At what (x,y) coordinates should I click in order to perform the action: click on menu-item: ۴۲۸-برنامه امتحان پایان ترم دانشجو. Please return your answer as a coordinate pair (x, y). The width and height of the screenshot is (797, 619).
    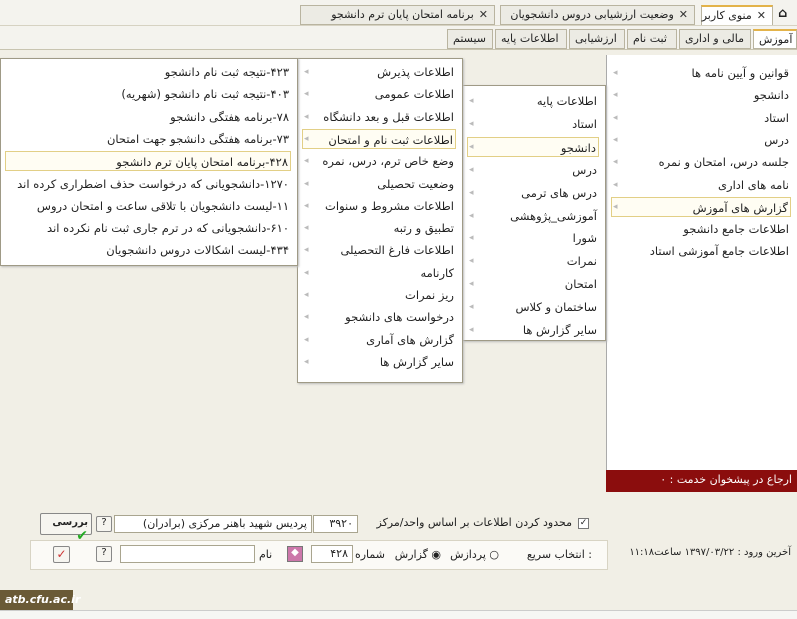
    Looking at the image, I should click on (148, 161).